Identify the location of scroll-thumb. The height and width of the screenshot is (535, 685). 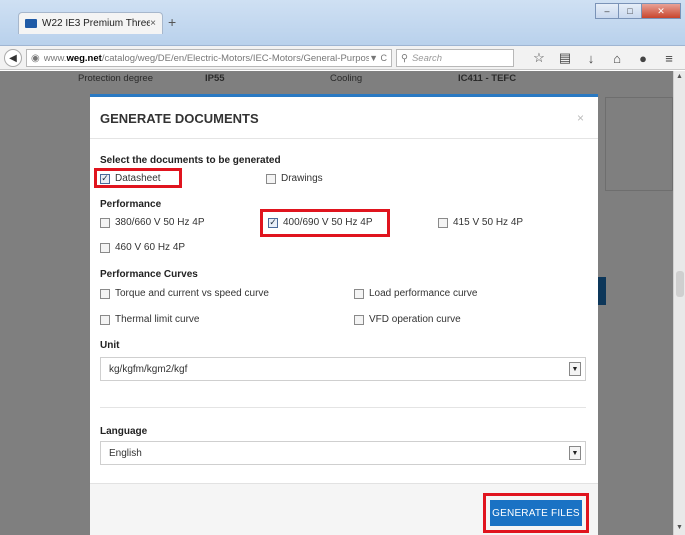
(680, 284).